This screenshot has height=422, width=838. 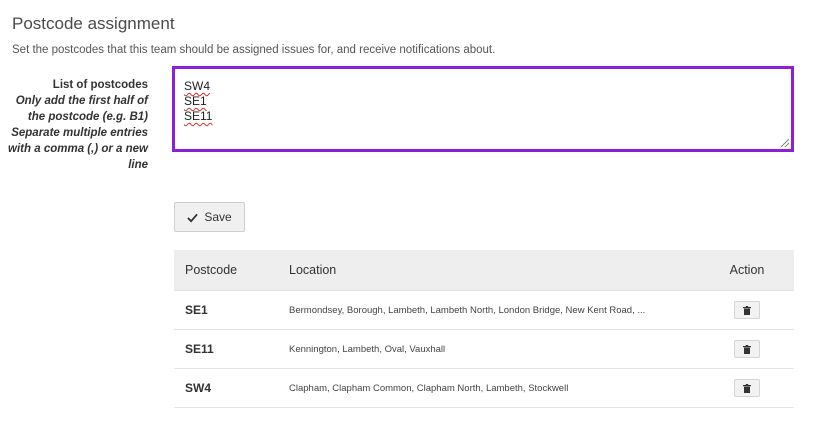 I want to click on postcode-cell: SE1, so click(x=226, y=310).